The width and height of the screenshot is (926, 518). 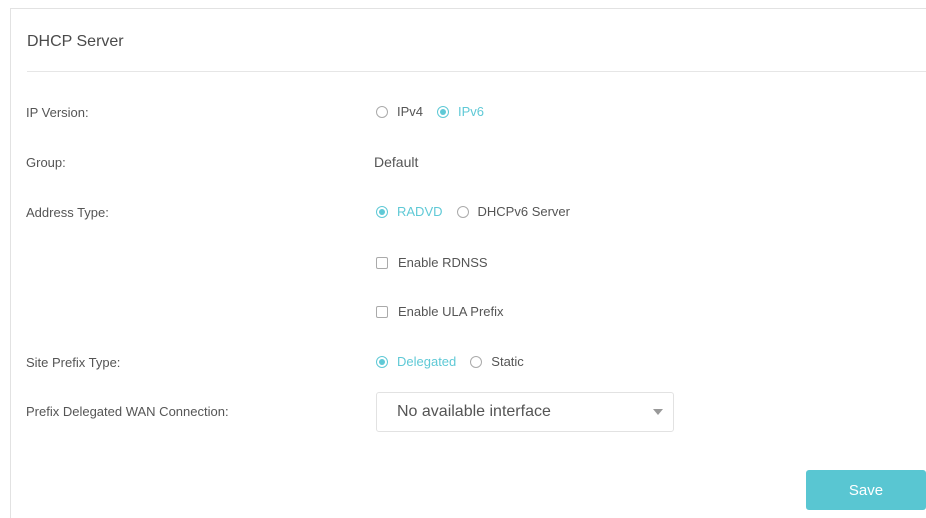 I want to click on enable-ula-prefix-label: Enable ULA Prefix, so click(x=451, y=311).